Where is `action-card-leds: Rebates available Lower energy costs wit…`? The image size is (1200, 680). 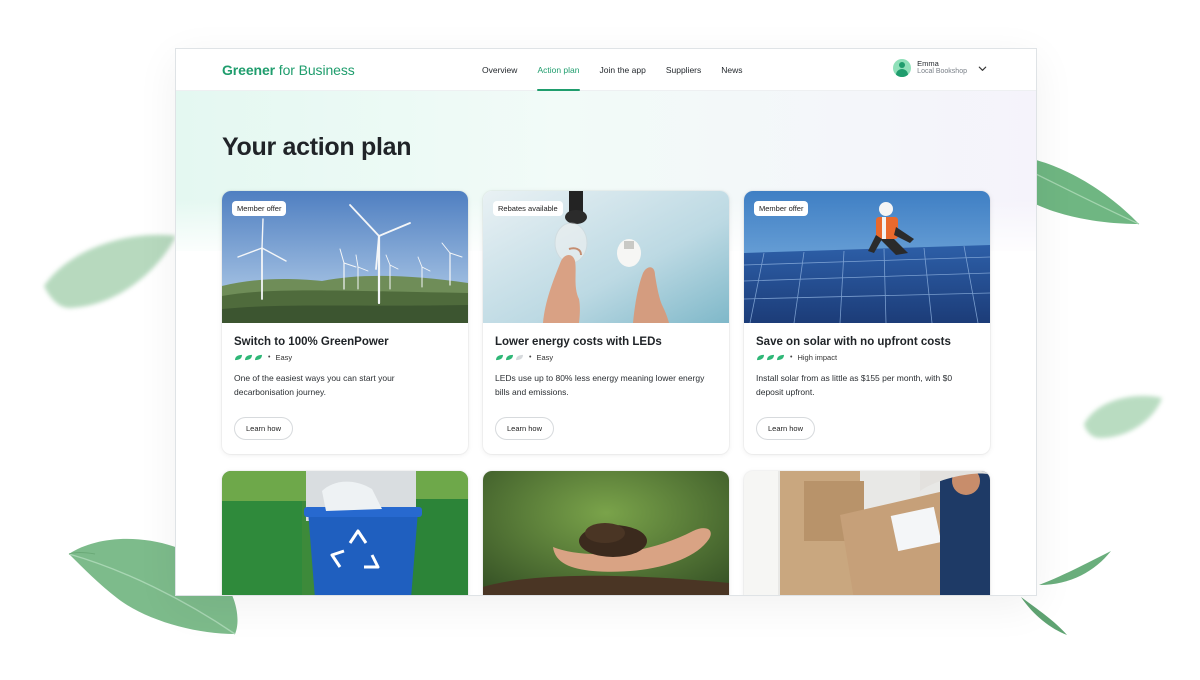 action-card-leds: Rebates available Lower energy costs wit… is located at coordinates (606, 322).